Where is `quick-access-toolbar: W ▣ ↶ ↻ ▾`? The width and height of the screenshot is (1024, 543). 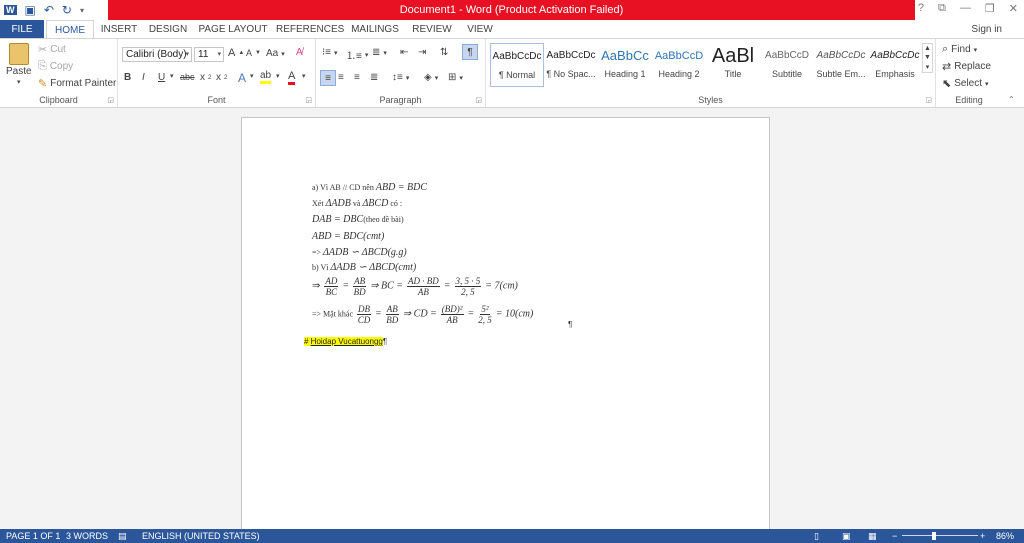 quick-access-toolbar: W ▣ ↶ ↻ ▾ is located at coordinates (44, 10).